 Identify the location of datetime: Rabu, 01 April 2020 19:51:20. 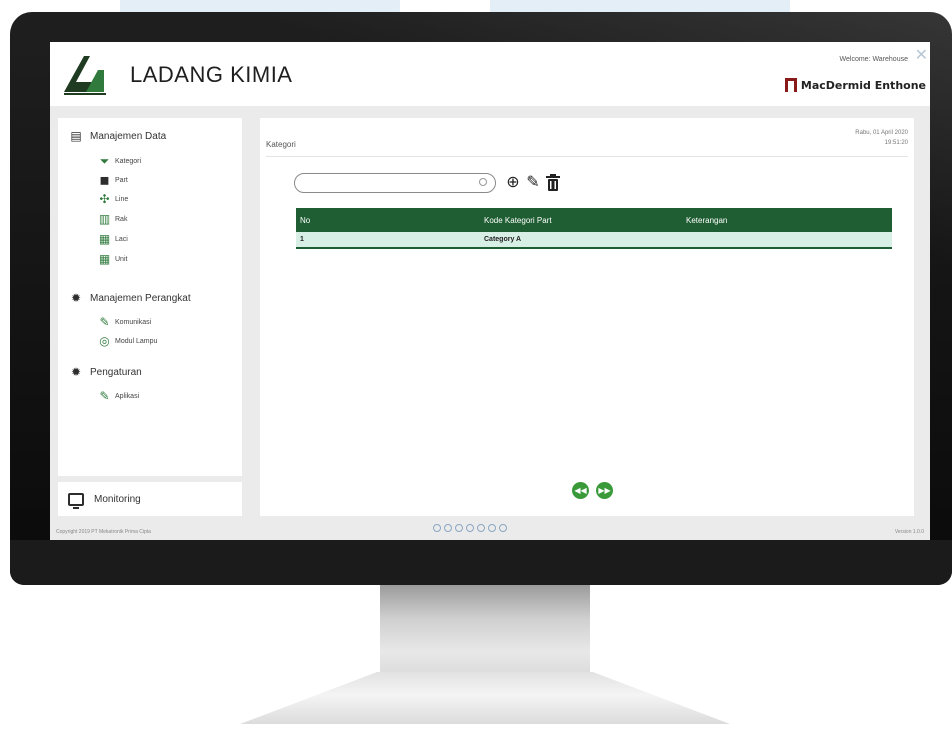
(881, 138).